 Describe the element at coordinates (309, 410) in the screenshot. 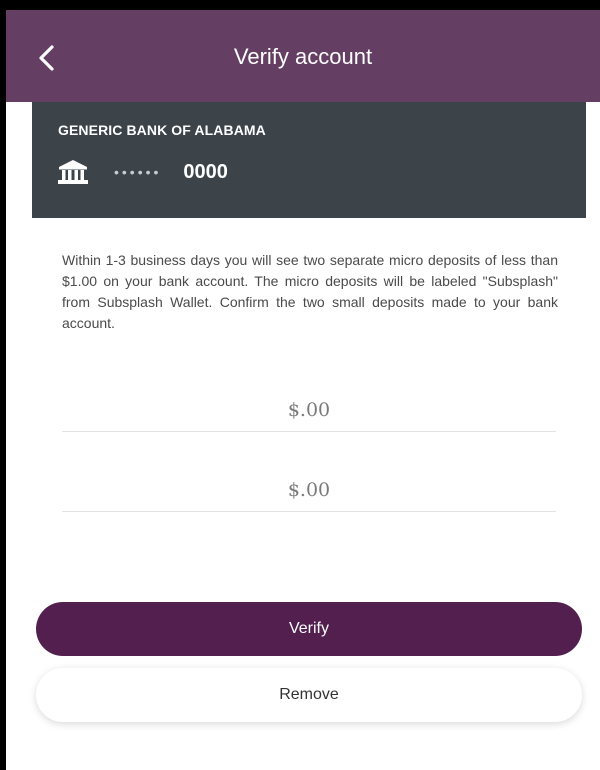

I see `deposit-amount-1-input` at that location.